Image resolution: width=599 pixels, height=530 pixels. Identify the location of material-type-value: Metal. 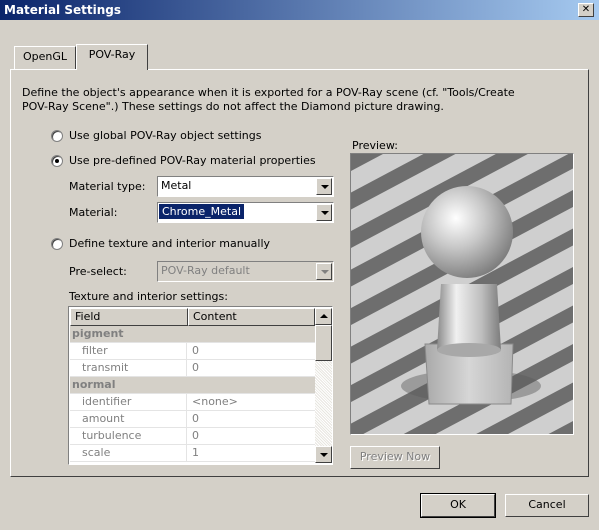
(176, 185).